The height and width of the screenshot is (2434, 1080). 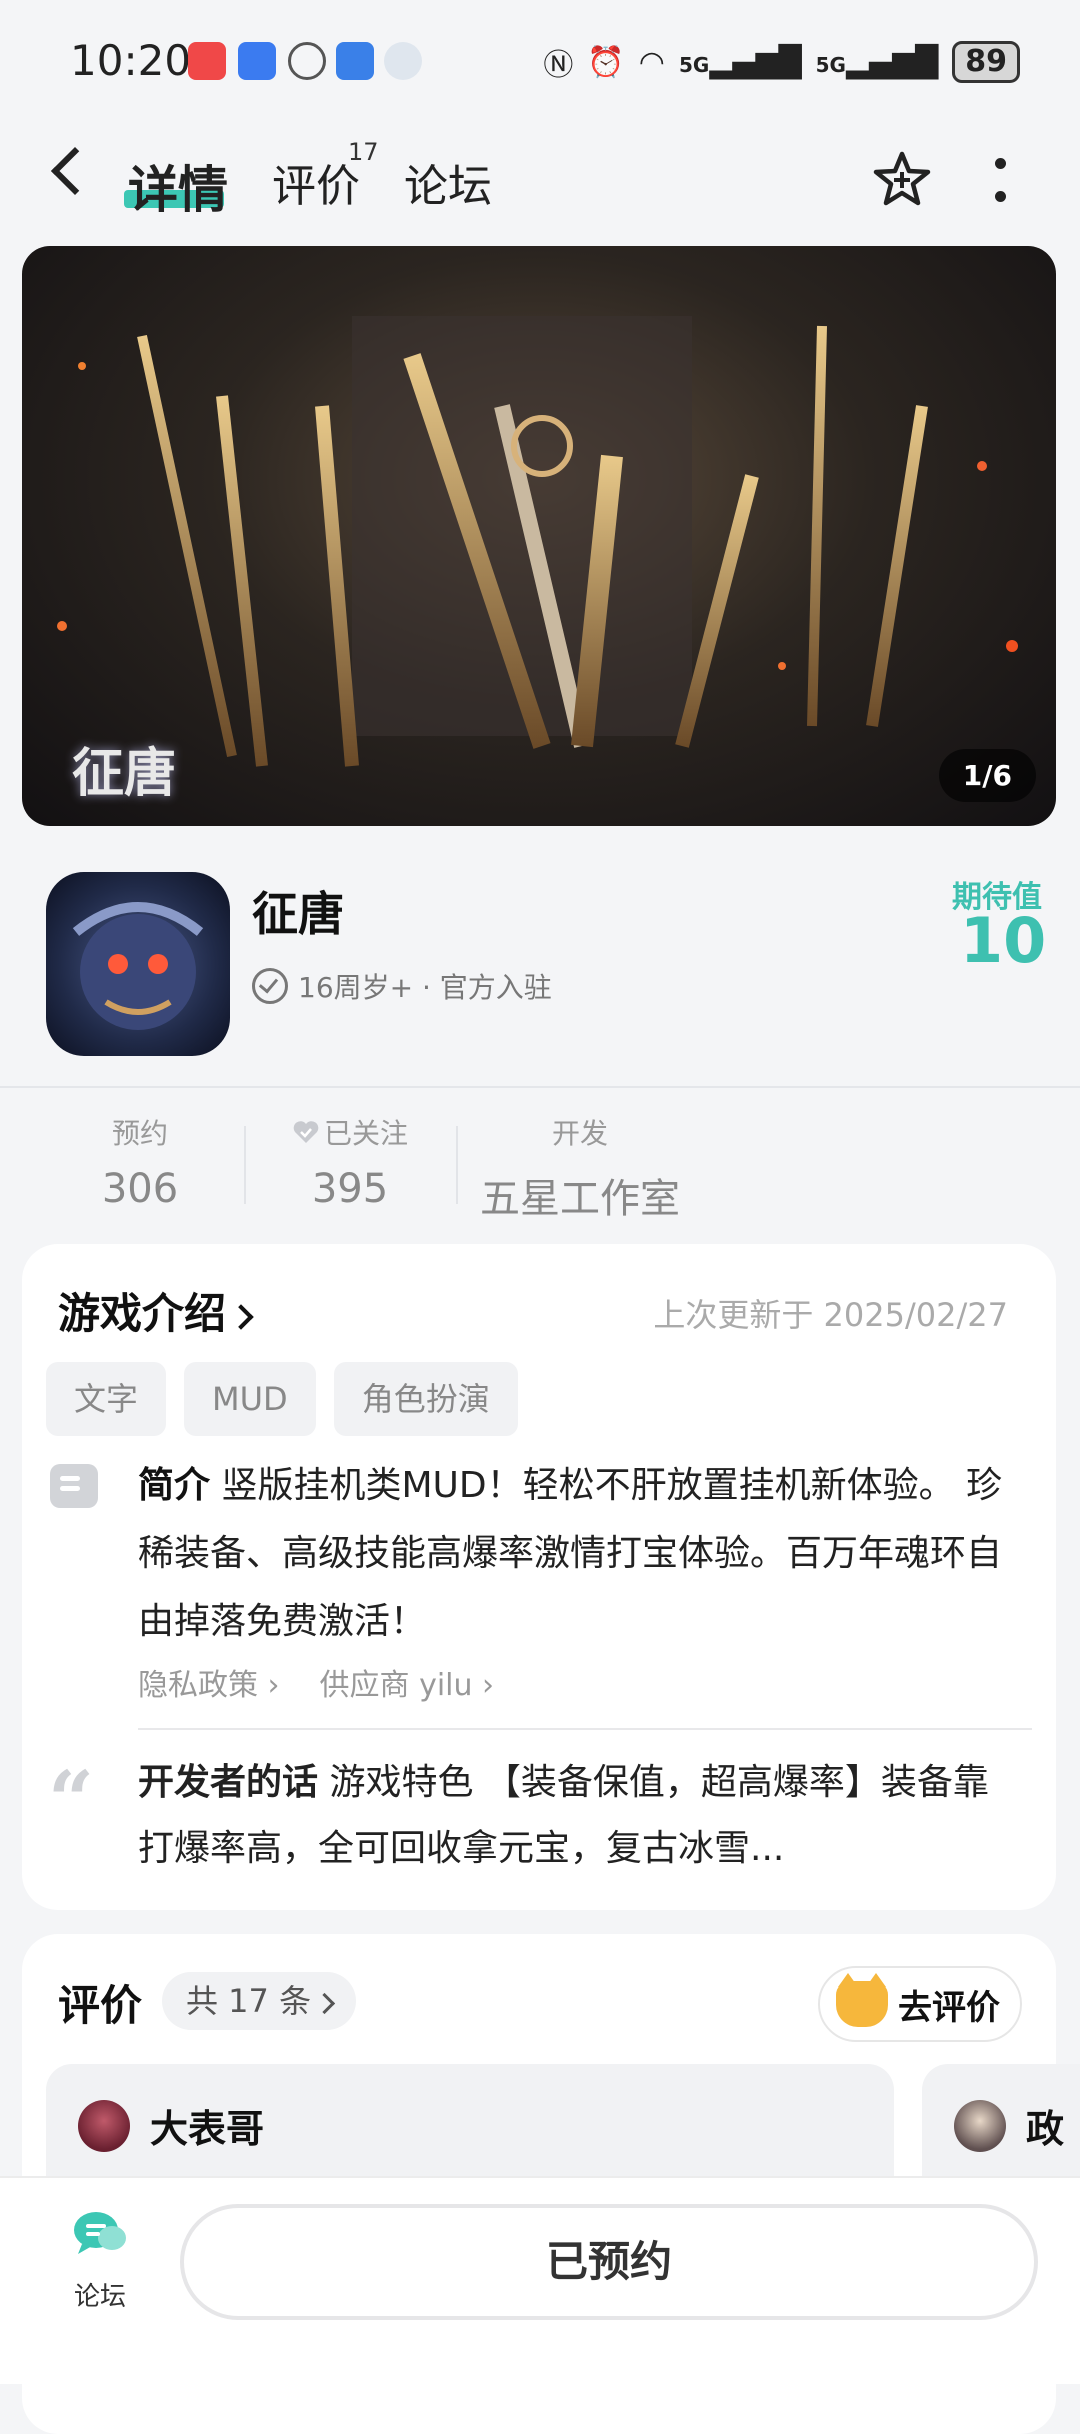 What do you see at coordinates (71, 1800) in the screenshot?
I see `quote-icon: “` at bounding box center [71, 1800].